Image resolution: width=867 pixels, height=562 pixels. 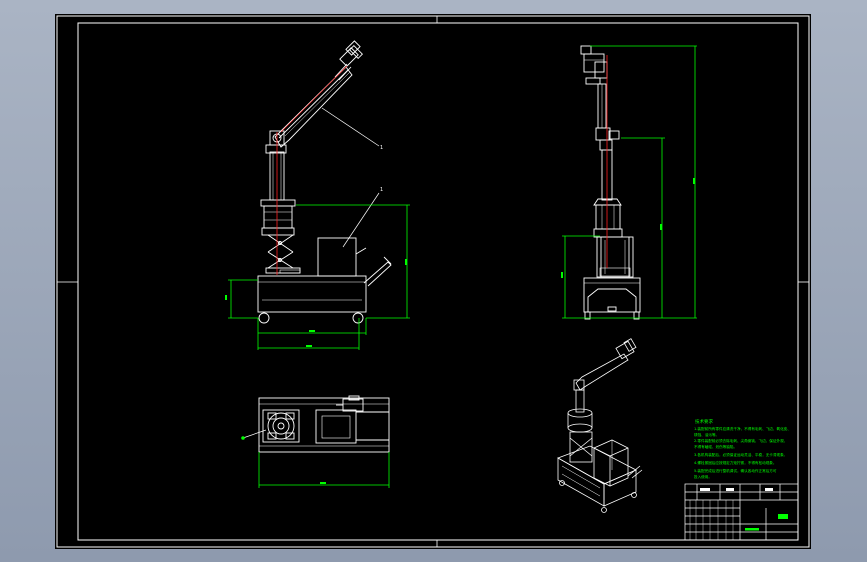 I want to click on requirement-line: 5.装配完成后进行整机调试，确认各动作正常后方可, so click(x=735, y=470).